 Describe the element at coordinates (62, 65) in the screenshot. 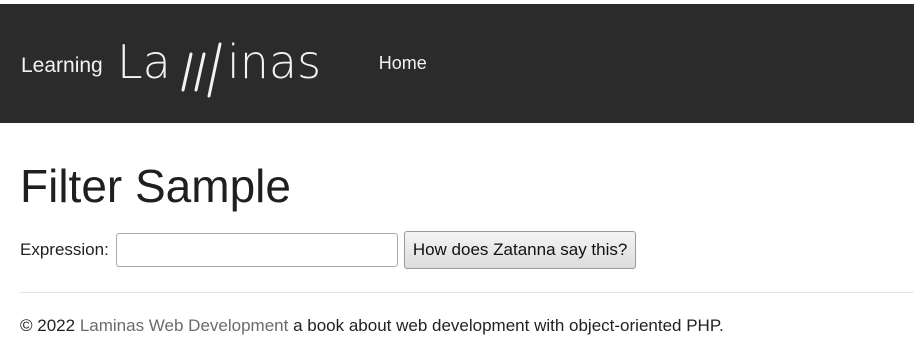

I see `brand-prefix: Learning` at that location.